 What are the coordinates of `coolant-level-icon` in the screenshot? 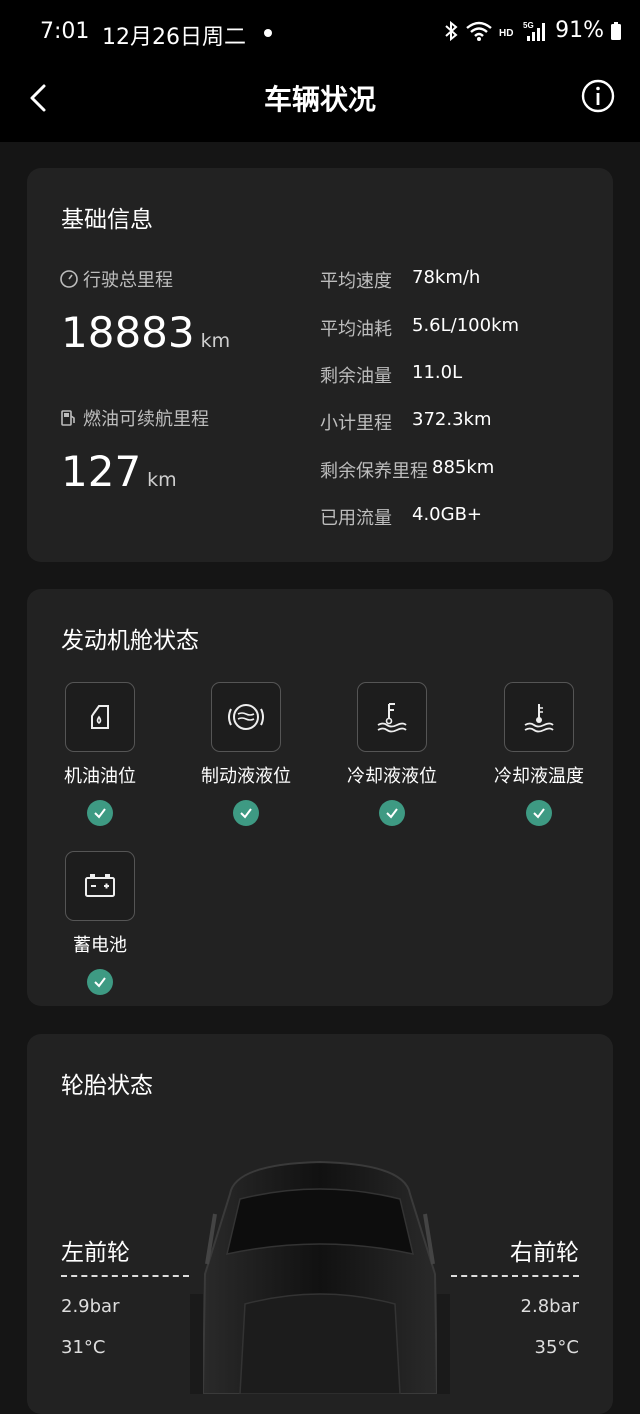 It's located at (392, 718).